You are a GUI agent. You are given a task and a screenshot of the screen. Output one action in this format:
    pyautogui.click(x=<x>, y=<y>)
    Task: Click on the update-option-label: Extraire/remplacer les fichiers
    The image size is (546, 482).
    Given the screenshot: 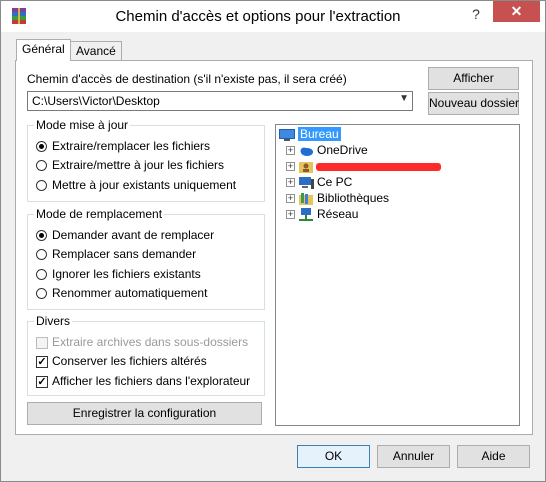 What is the action you would take?
    pyautogui.click(x=131, y=146)
    